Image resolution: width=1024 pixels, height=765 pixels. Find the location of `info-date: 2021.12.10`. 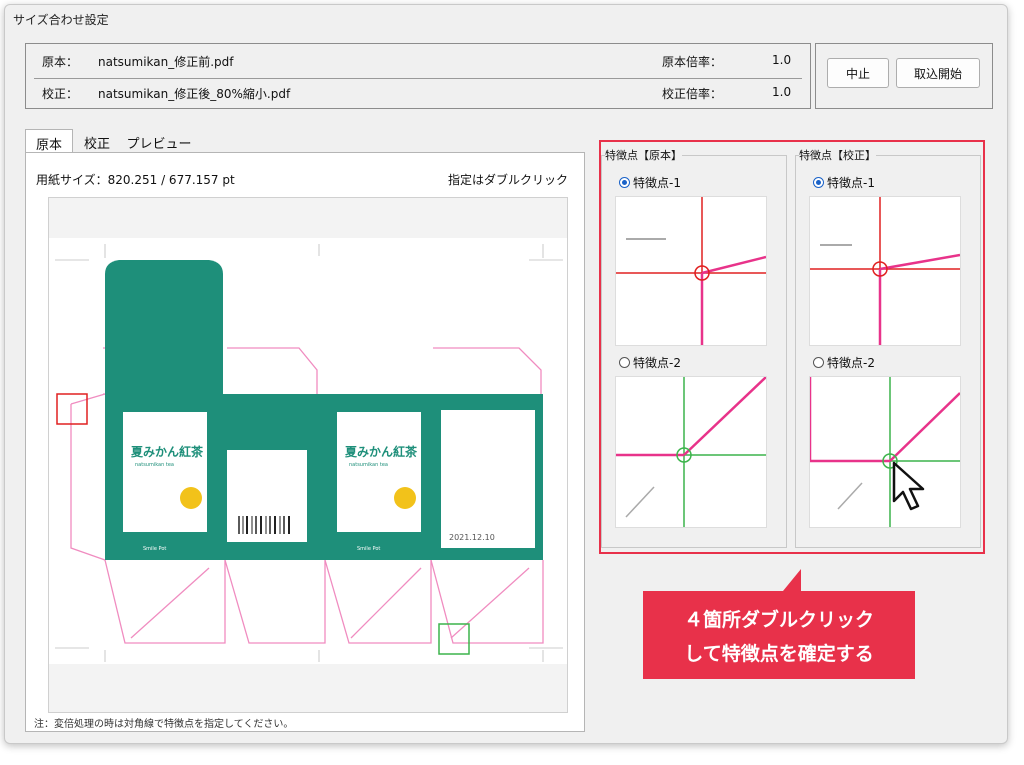

info-date: 2021.12.10 is located at coordinates (472, 537).